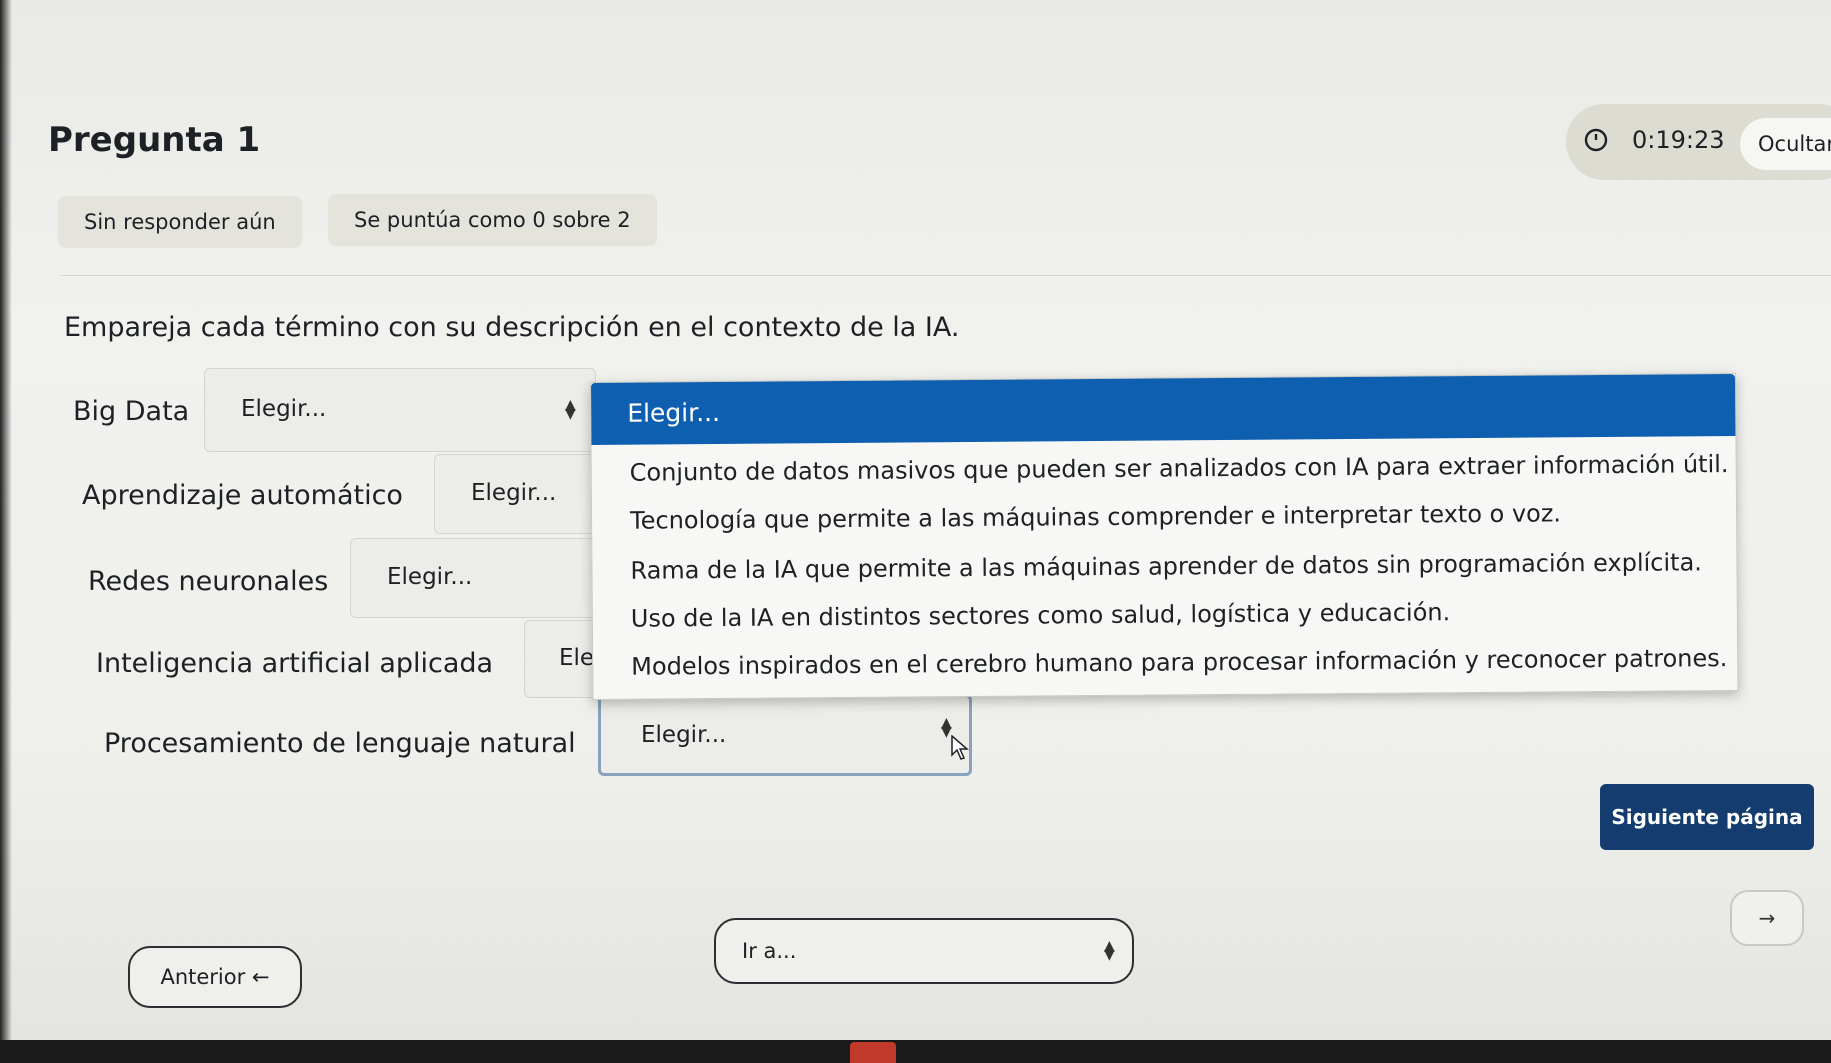  What do you see at coordinates (1767, 918) in the screenshot?
I see `next-arrow-button: →` at bounding box center [1767, 918].